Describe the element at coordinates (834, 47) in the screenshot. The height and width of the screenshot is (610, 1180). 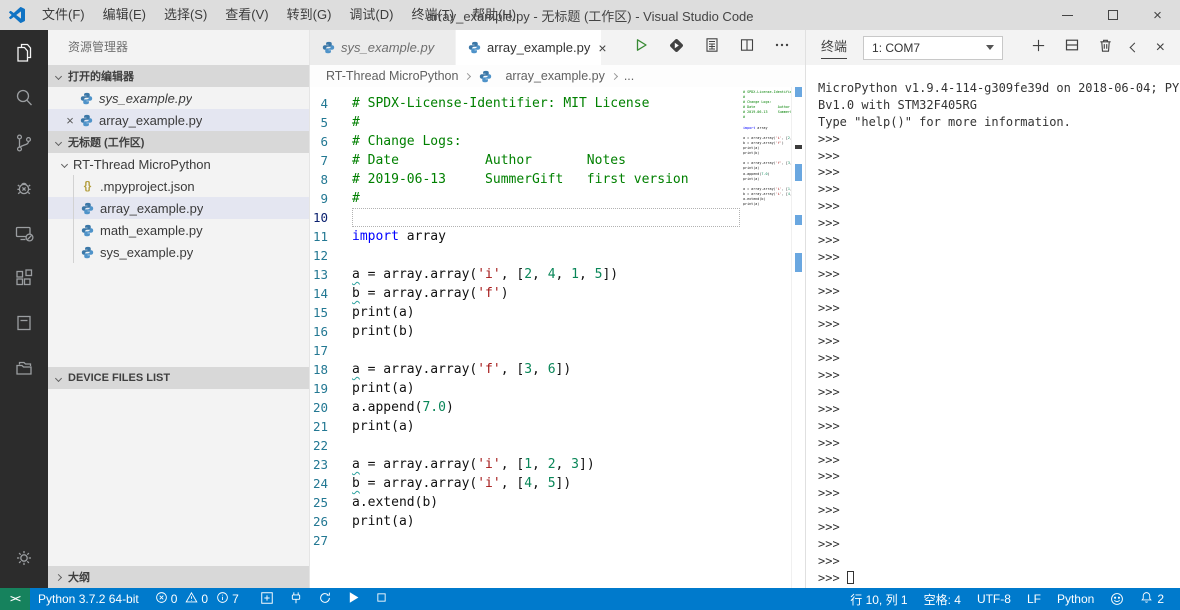
I see `tab-terminal: 终端` at that location.